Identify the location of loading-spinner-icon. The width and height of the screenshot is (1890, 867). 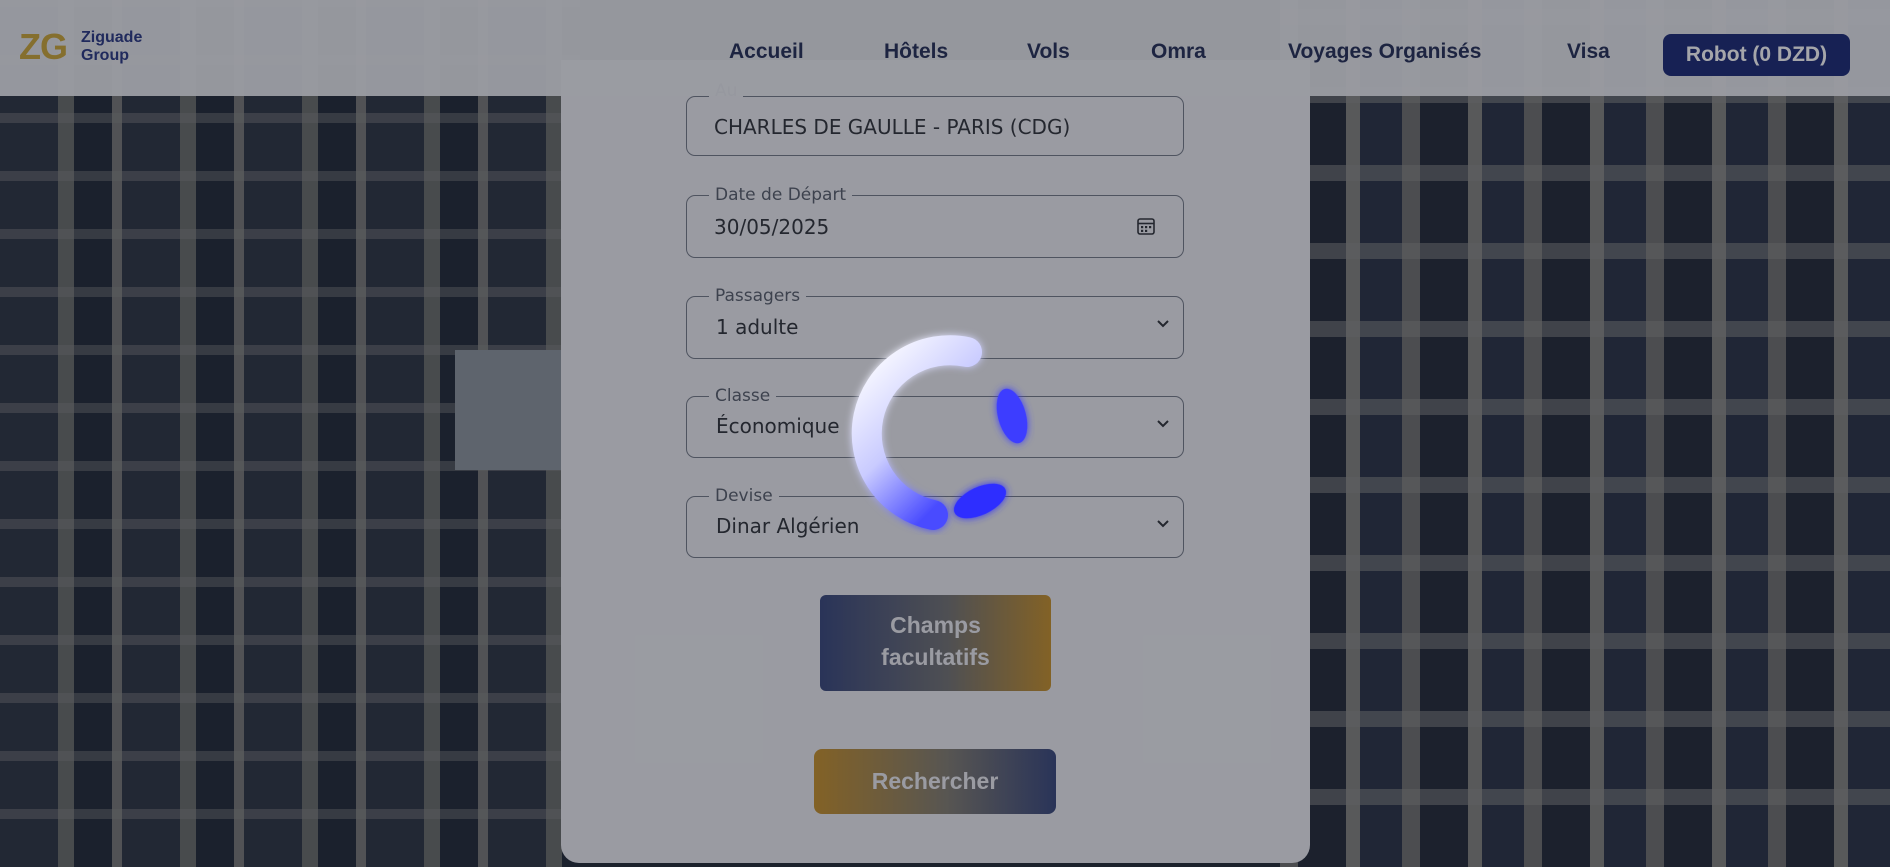
(939, 432).